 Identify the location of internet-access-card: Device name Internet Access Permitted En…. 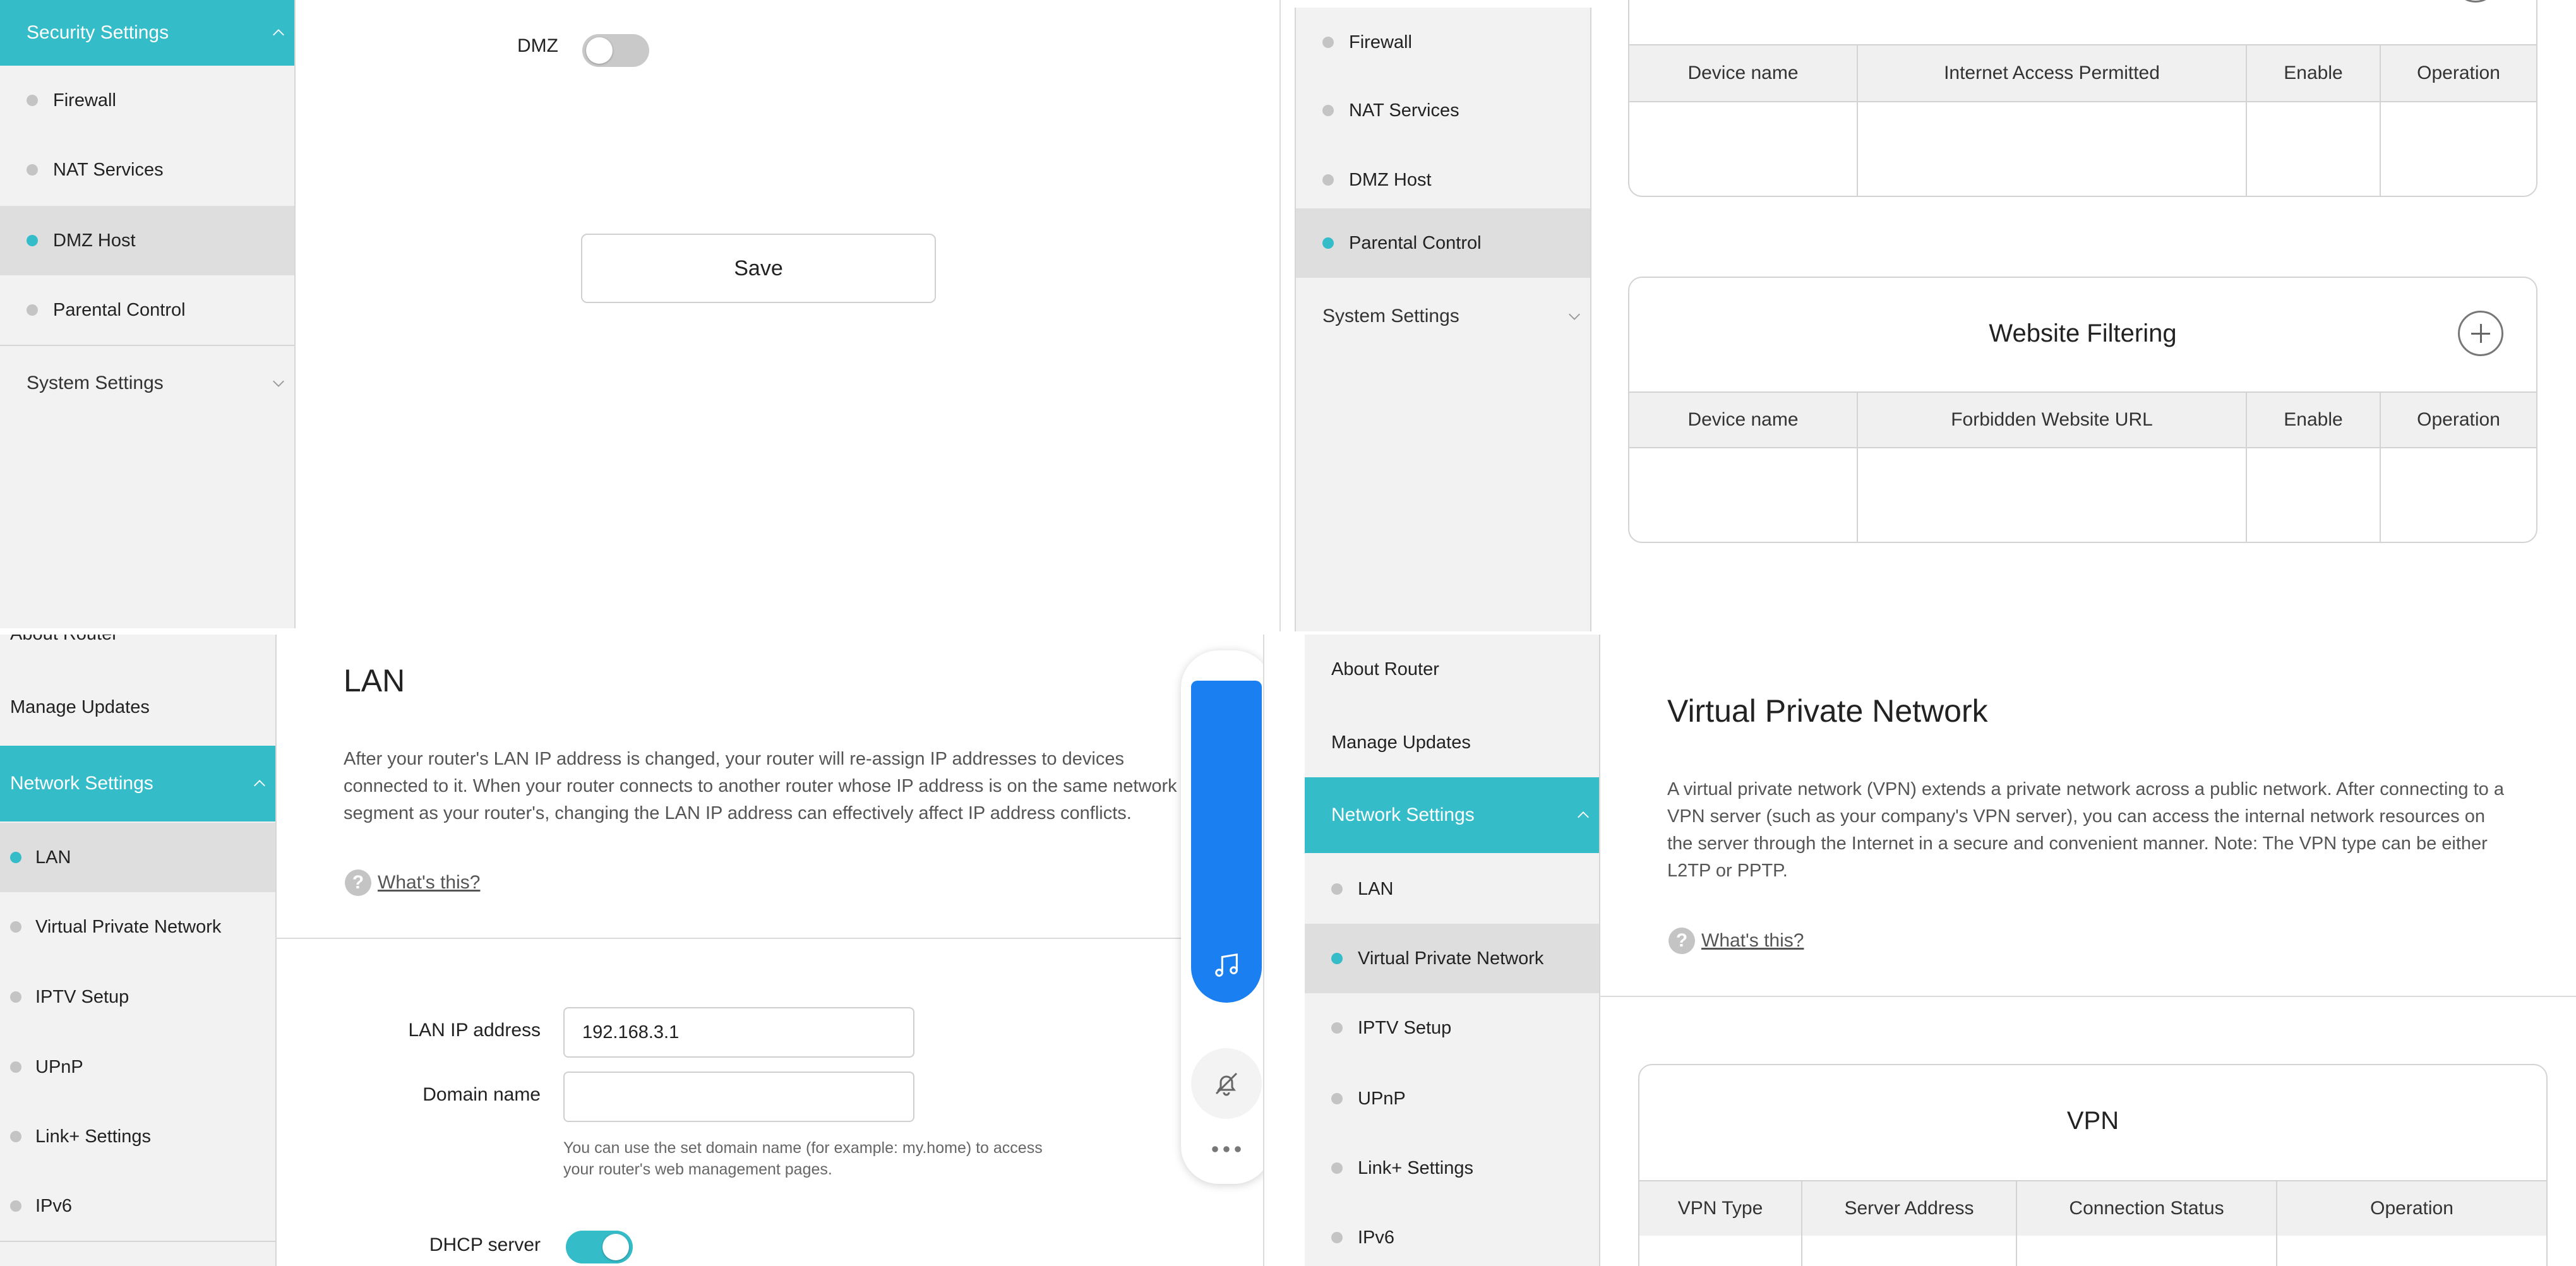
(2082, 98).